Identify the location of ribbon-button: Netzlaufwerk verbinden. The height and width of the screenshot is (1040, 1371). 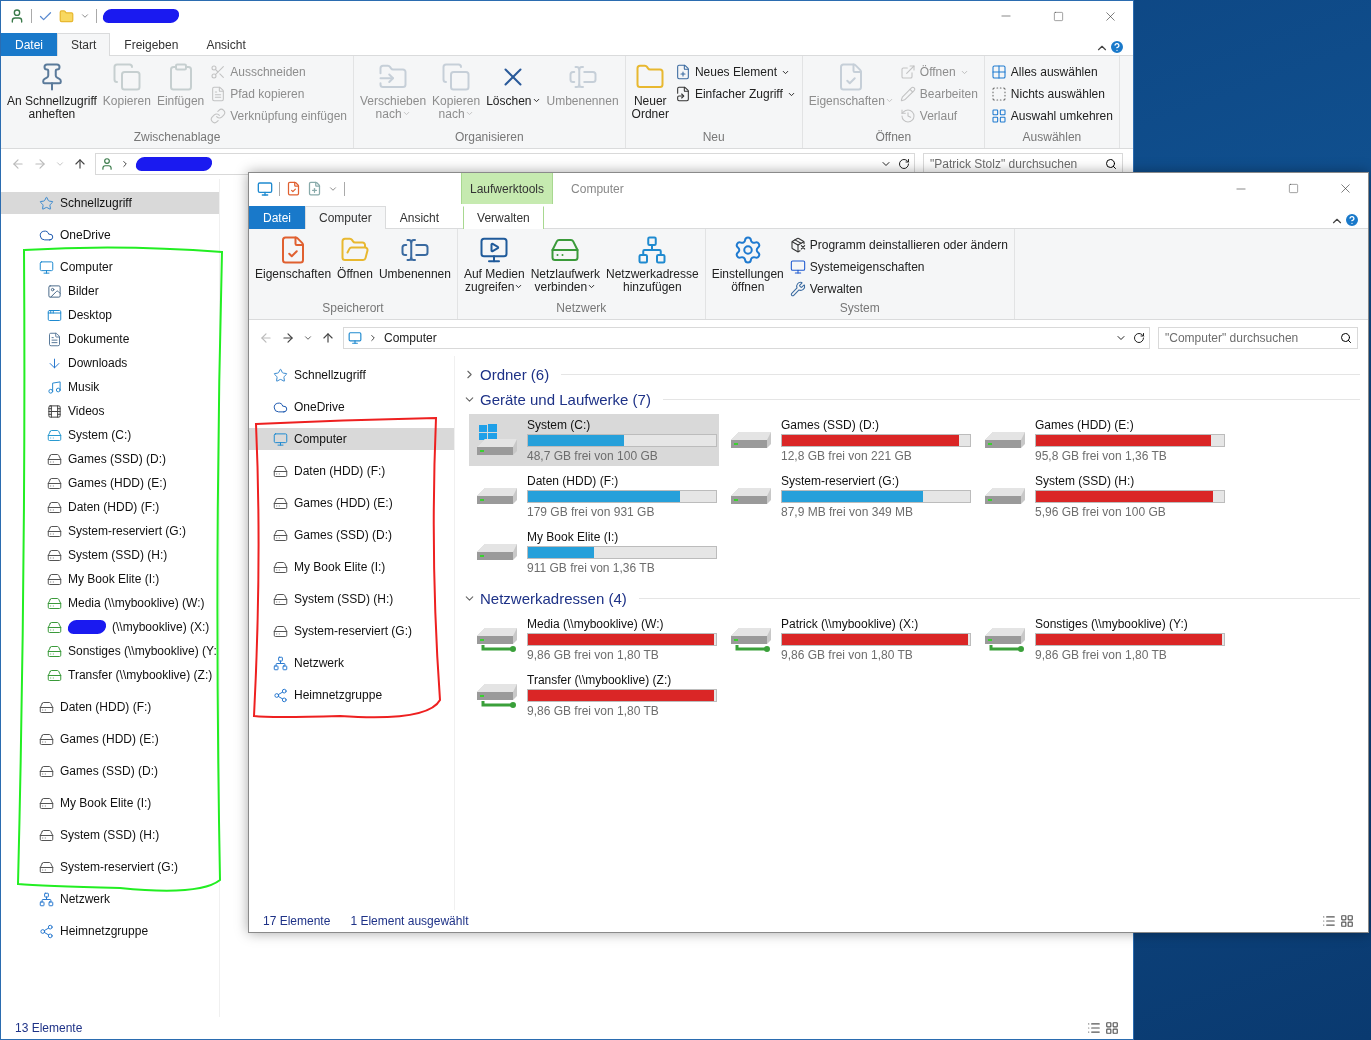
(565, 267).